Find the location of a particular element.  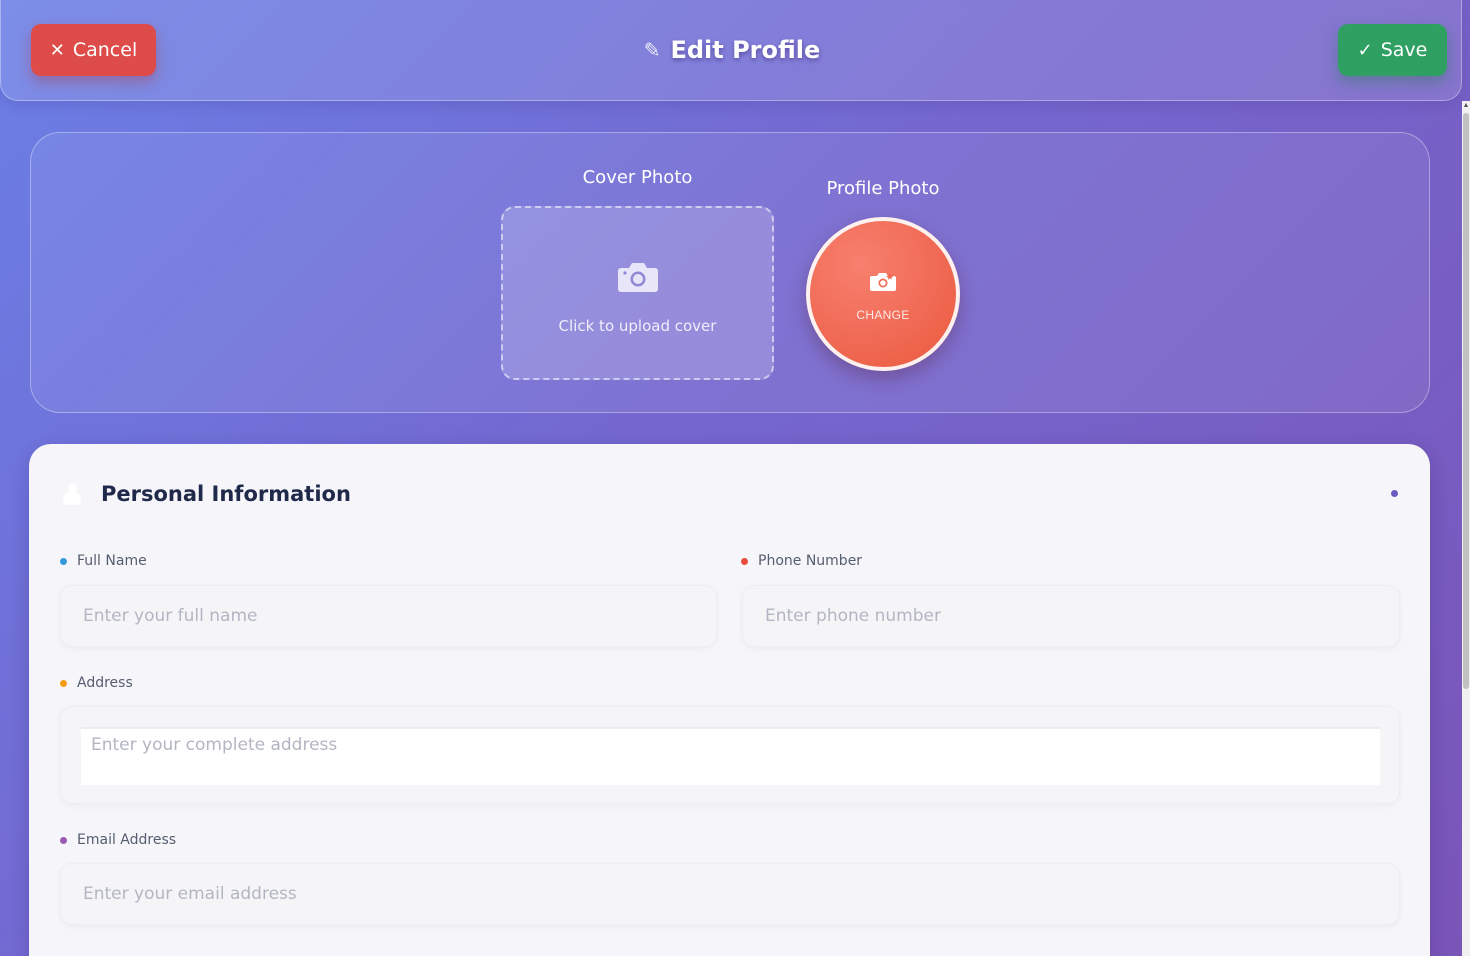

vertical-scrollbar: ▲ is located at coordinates (1466, 528).